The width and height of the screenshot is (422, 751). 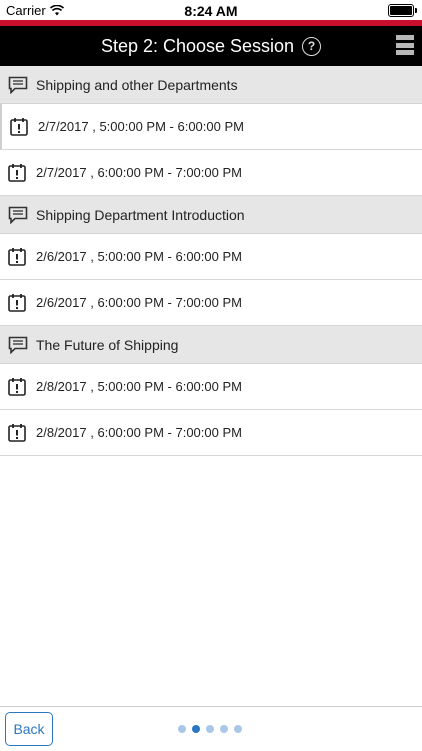 I want to click on session-row: 2/6/2017 , 5:00:00 PM - 6:00:00 PM, so click(x=211, y=257).